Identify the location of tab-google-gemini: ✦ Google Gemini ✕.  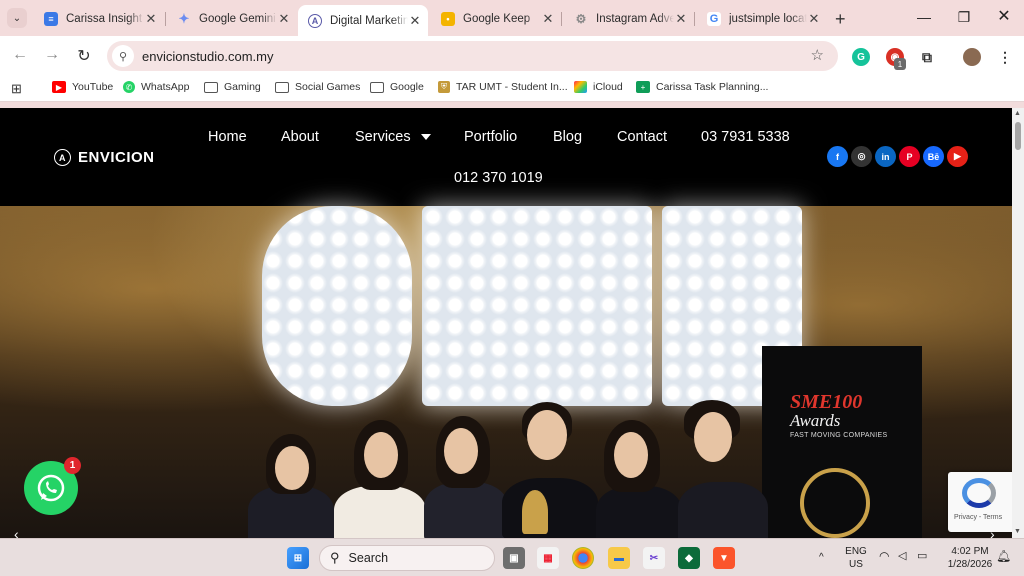
(232, 18).